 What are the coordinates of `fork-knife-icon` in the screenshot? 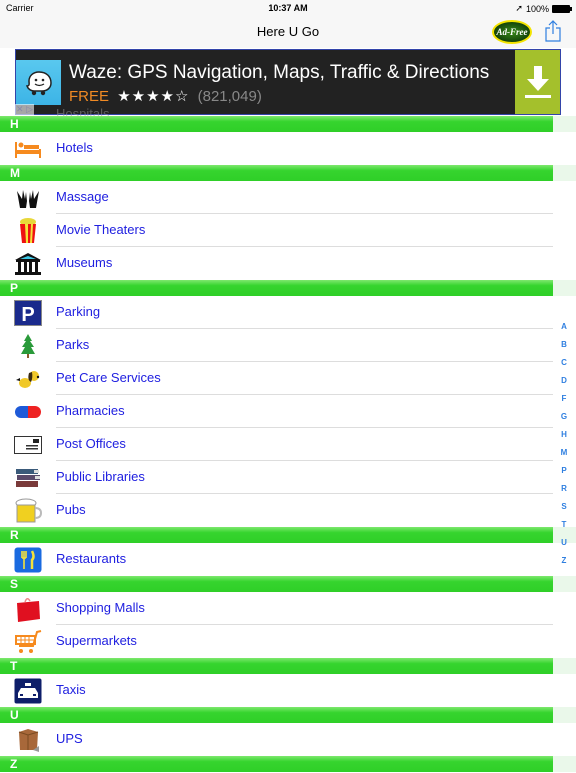 It's located at (28, 560).